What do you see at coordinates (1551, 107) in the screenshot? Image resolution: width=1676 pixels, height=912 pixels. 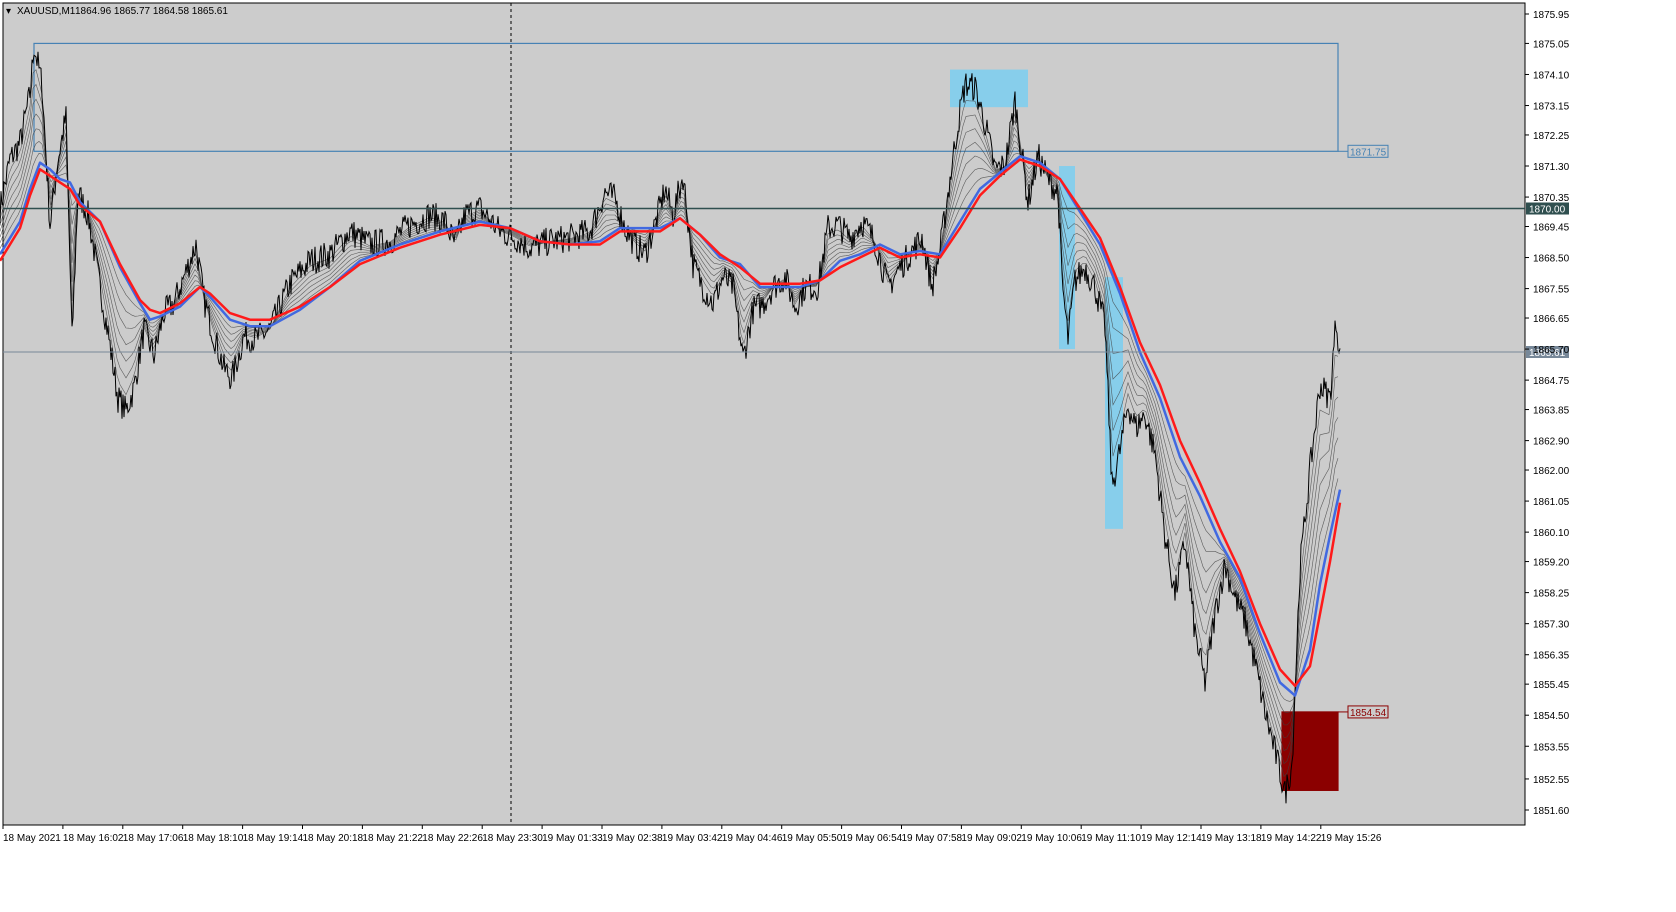 I see `y-tick-label-3: 1873.15` at bounding box center [1551, 107].